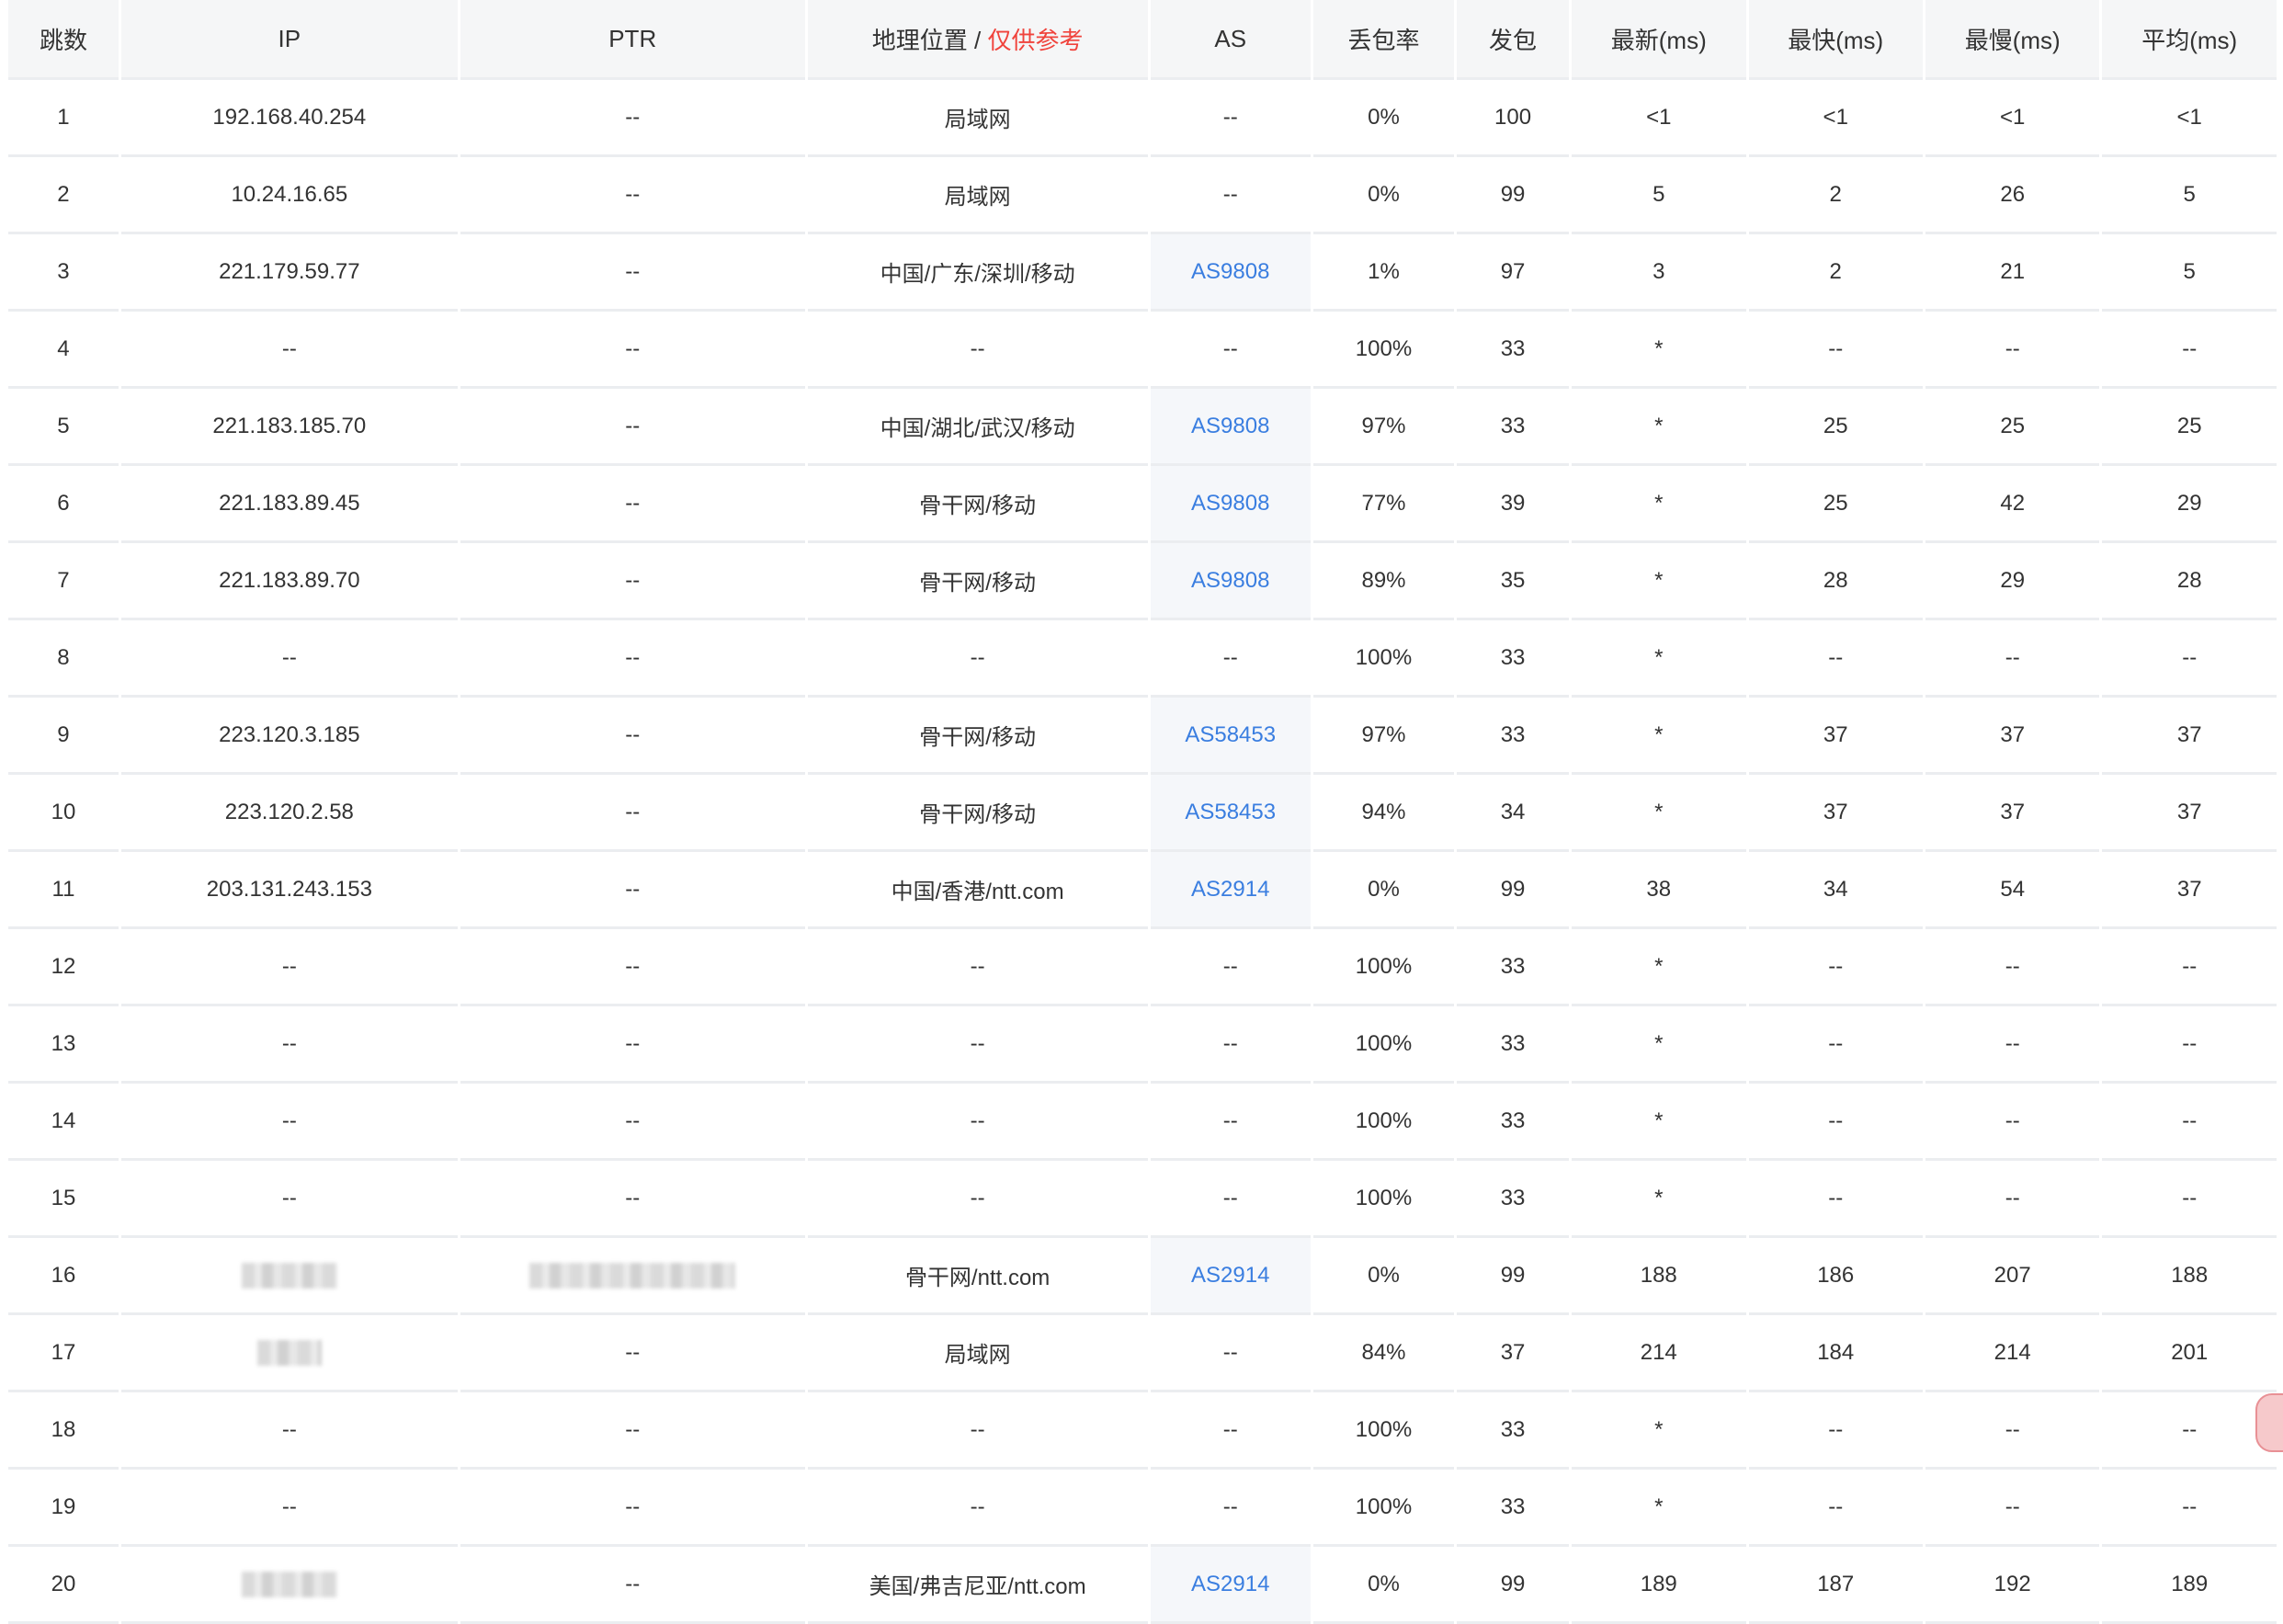 The width and height of the screenshot is (2283, 1624). Describe the element at coordinates (919, 40) in the screenshot. I see `geo-header-label: 地理位置` at that location.